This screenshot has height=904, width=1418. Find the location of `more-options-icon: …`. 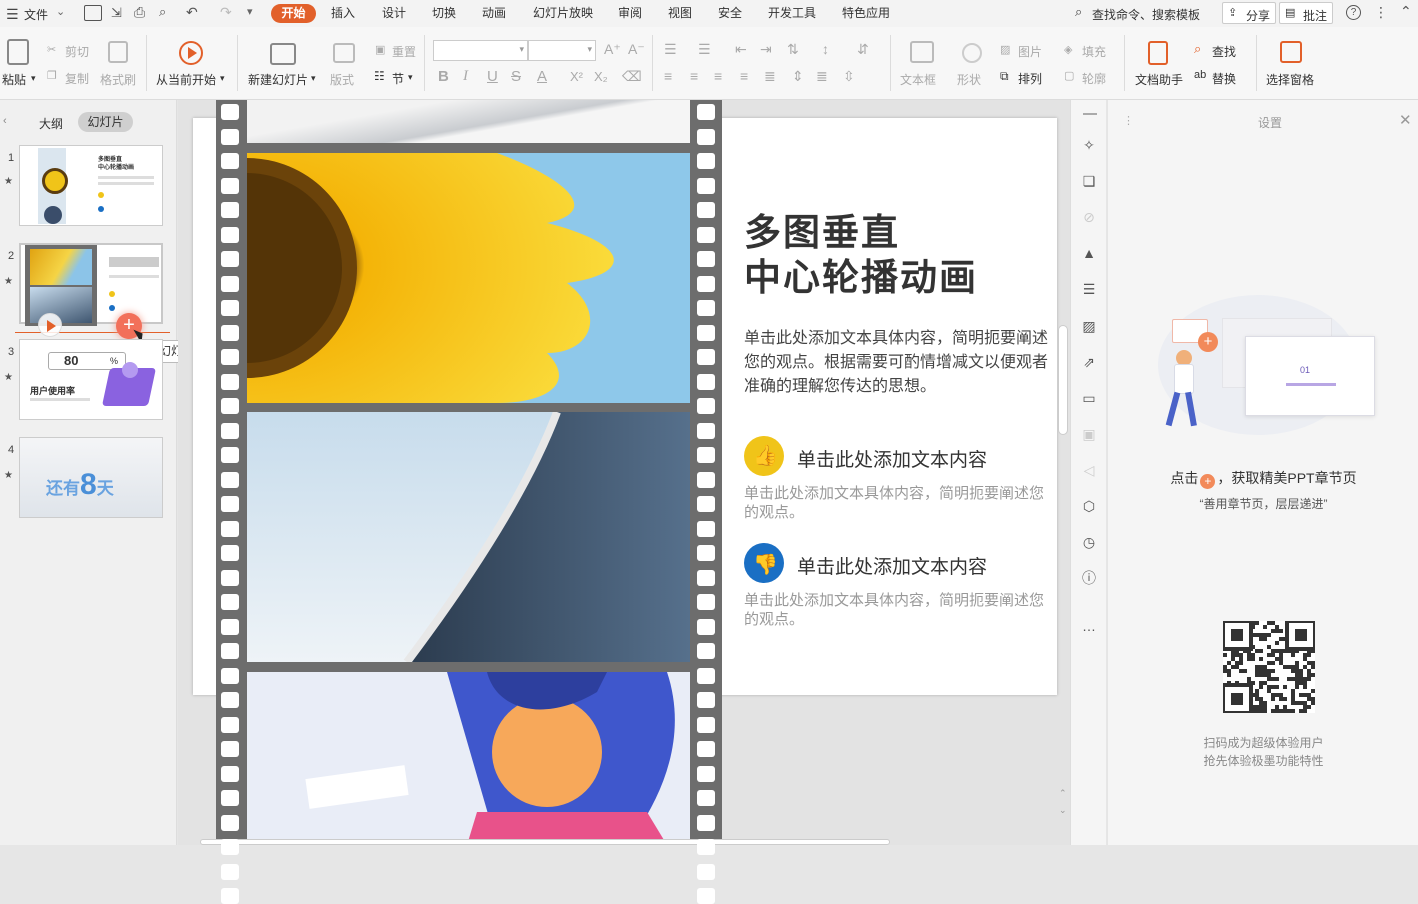

more-options-icon: … is located at coordinates (1089, 626).